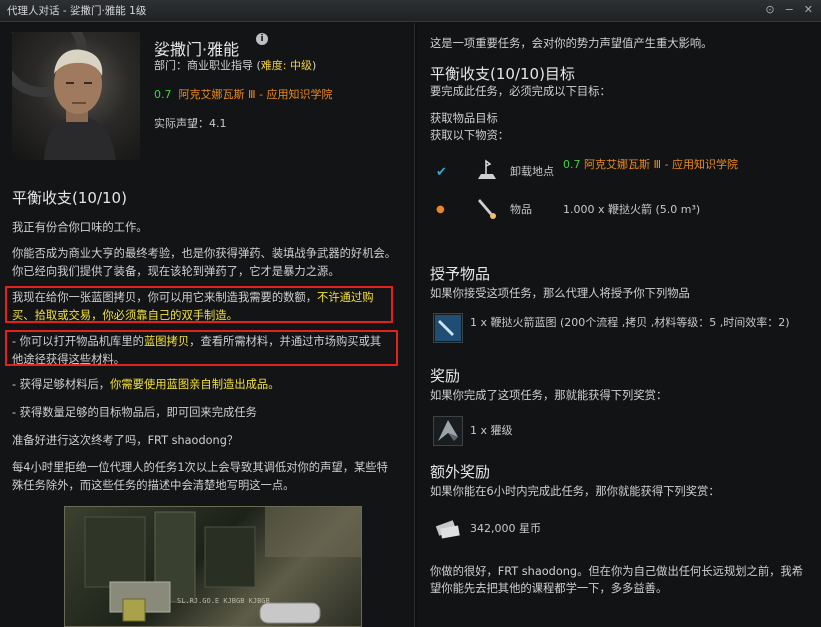 Image resolution: width=821 pixels, height=627 pixels. Describe the element at coordinates (460, 274) in the screenshot. I see `granted-items-title: 授予物品` at that location.